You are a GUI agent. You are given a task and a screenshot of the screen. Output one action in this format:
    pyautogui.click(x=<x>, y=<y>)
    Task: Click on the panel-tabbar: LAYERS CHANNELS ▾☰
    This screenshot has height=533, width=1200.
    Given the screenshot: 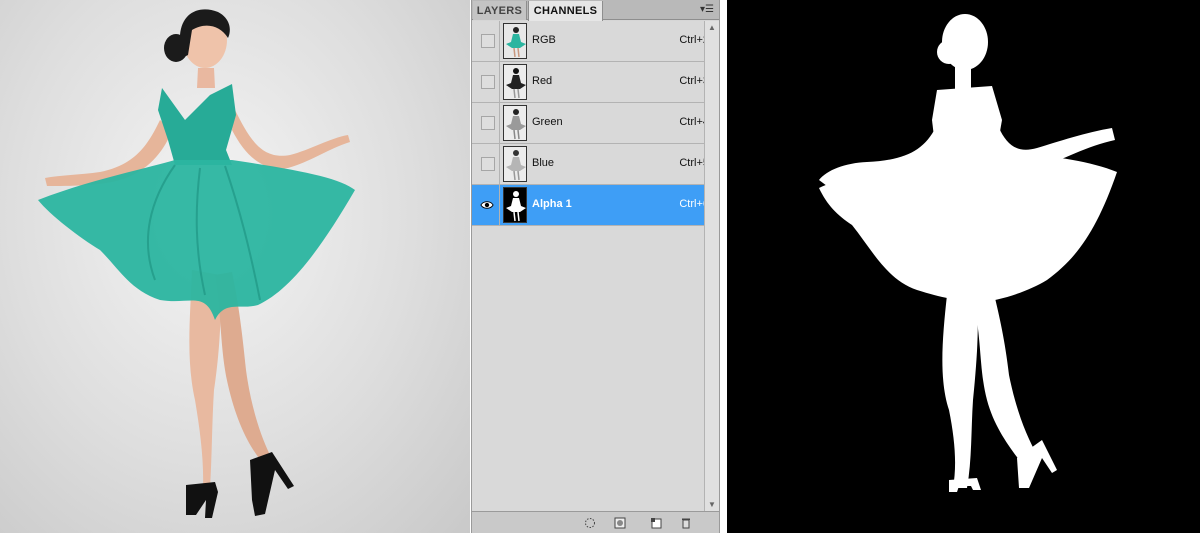 What is the action you would take?
    pyautogui.click(x=595, y=10)
    